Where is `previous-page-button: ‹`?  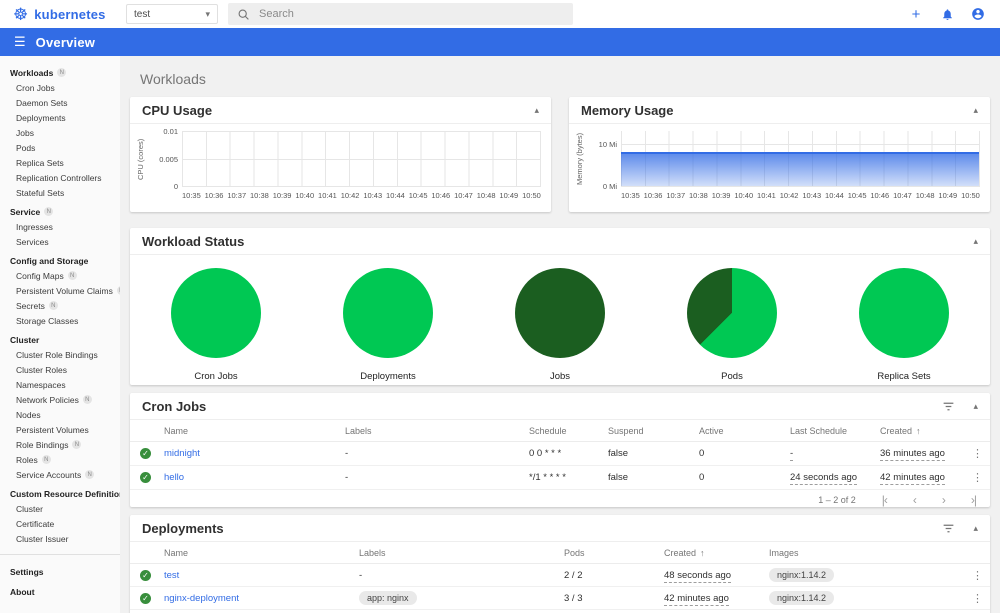
previous-page-button: ‹ is located at coordinates (915, 500).